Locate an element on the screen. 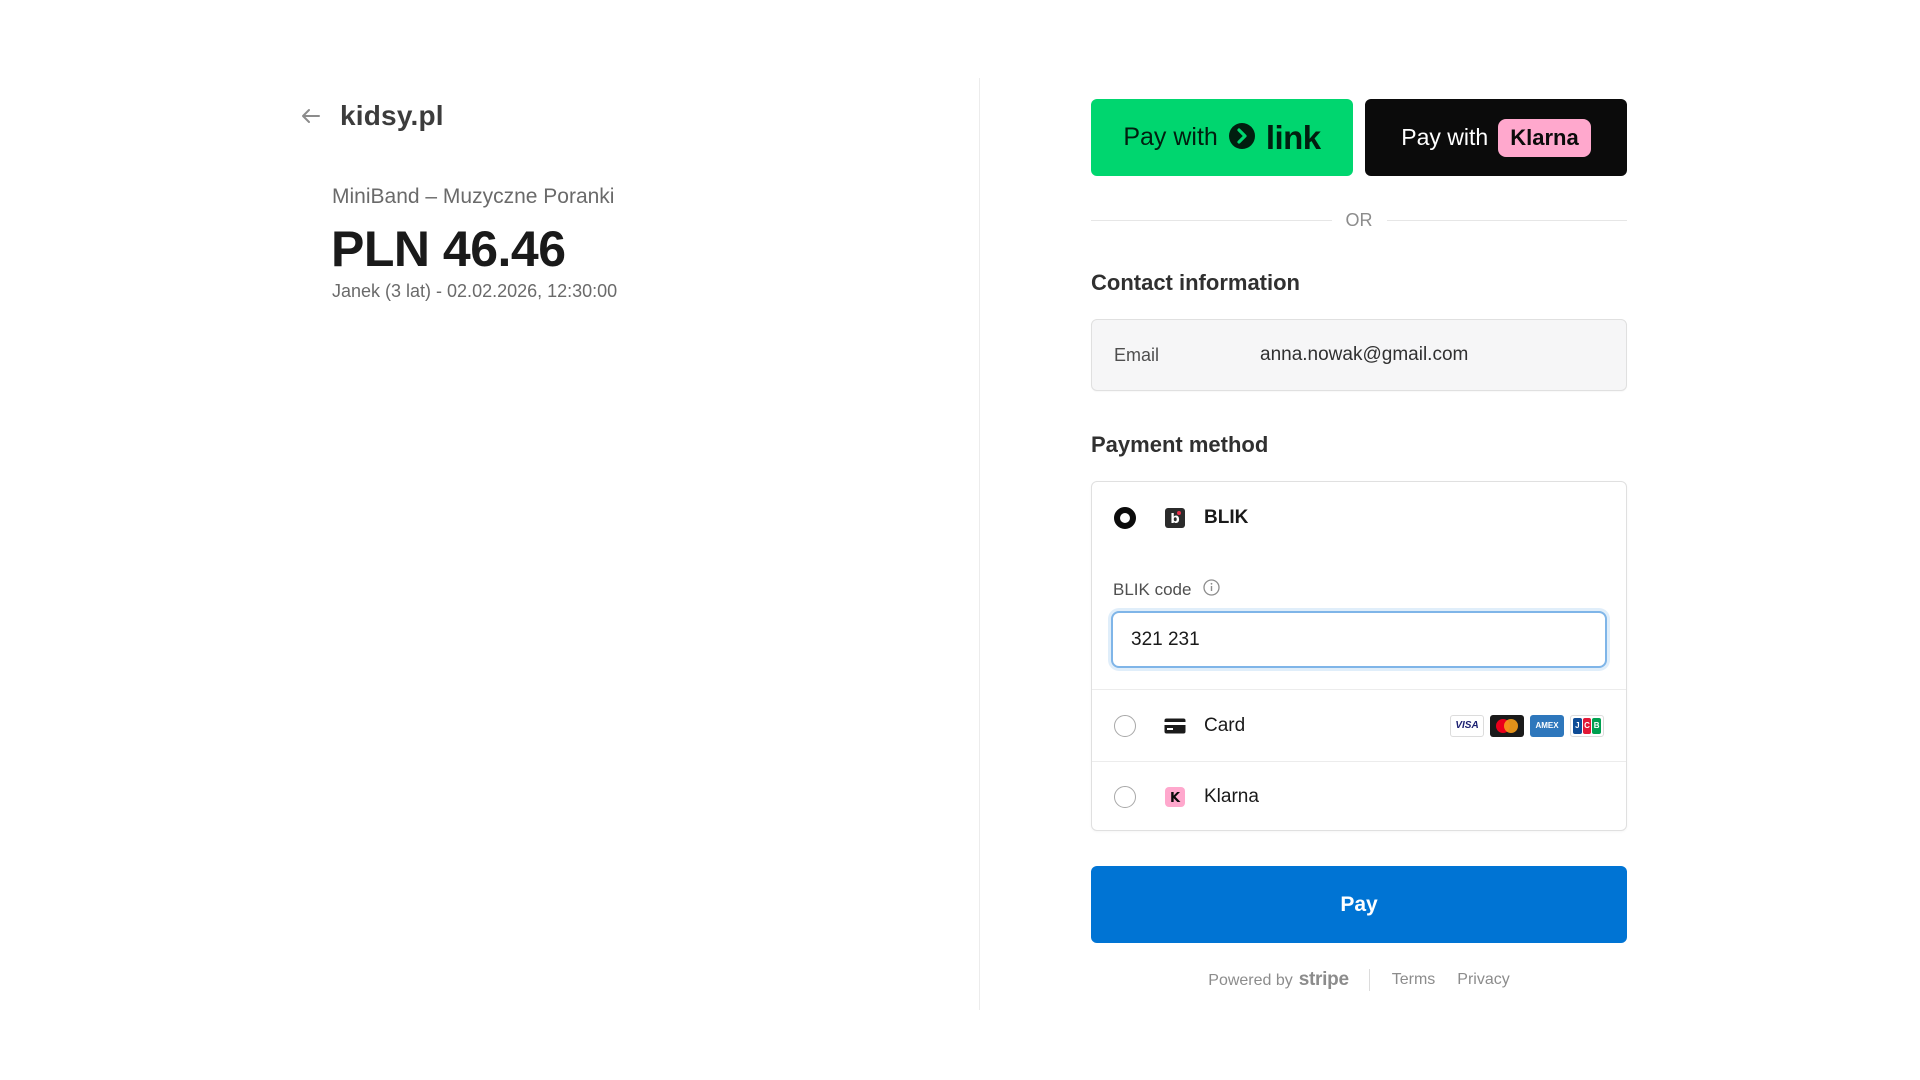 The image size is (1920, 1080). payment-method-title: Payment method is located at coordinates (1180, 444).